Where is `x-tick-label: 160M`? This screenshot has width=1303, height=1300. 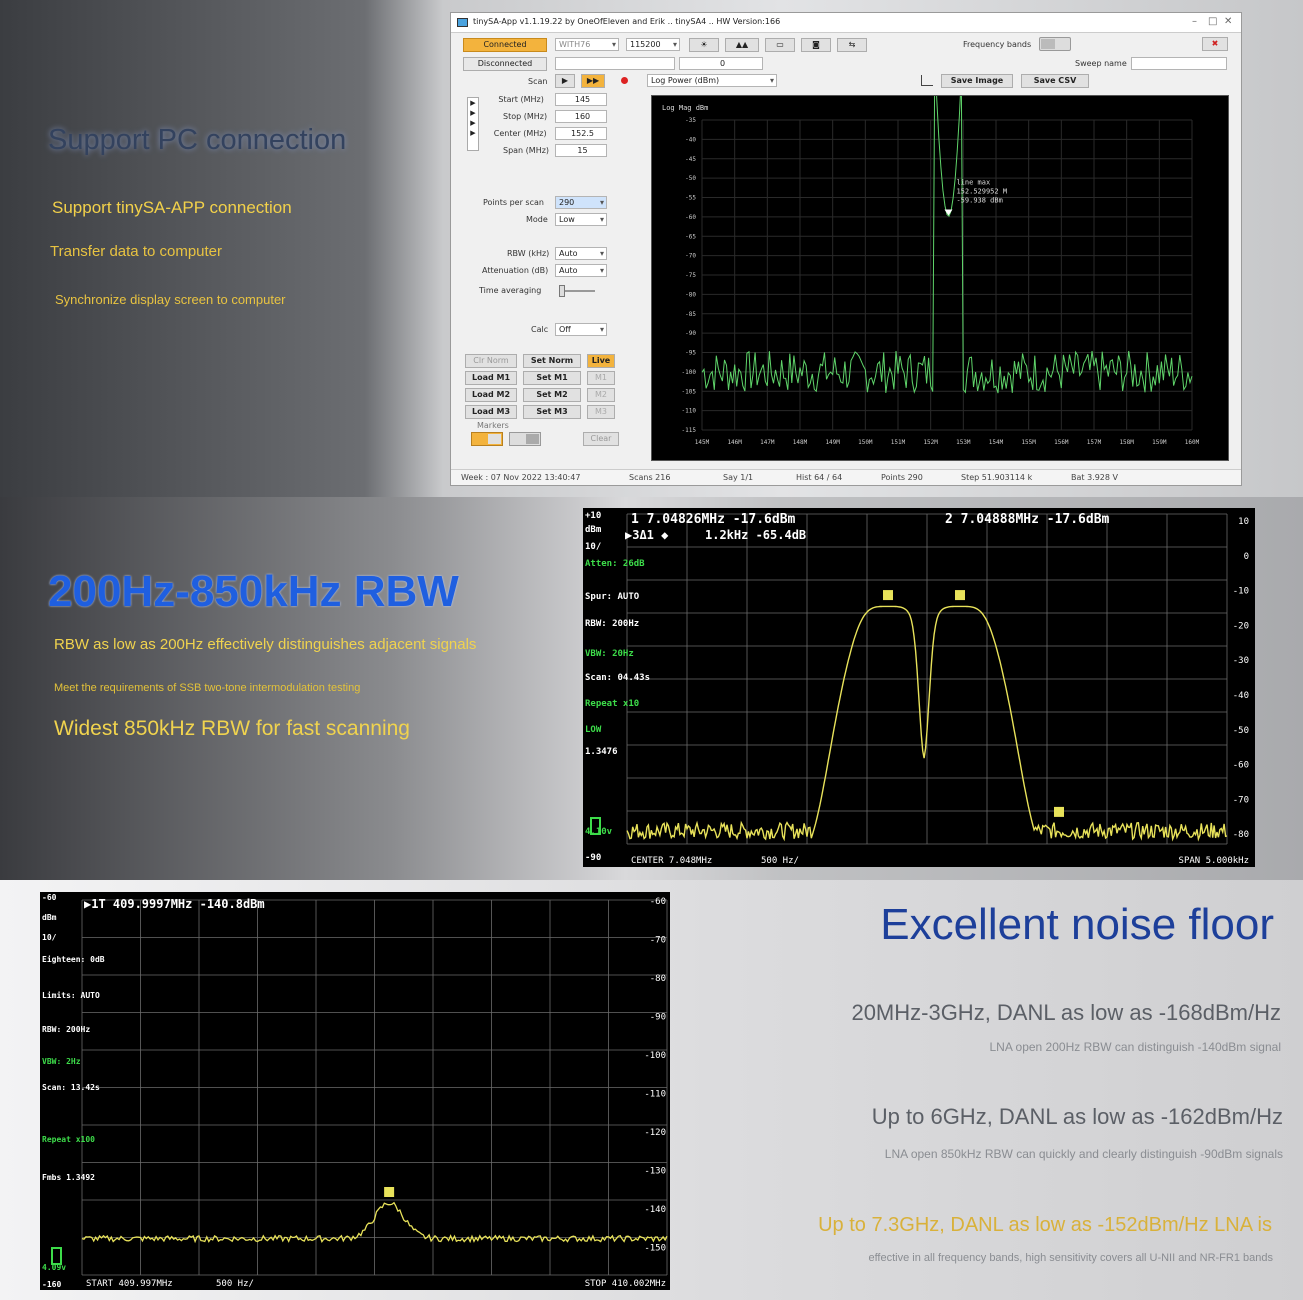 x-tick-label: 160M is located at coordinates (1192, 442).